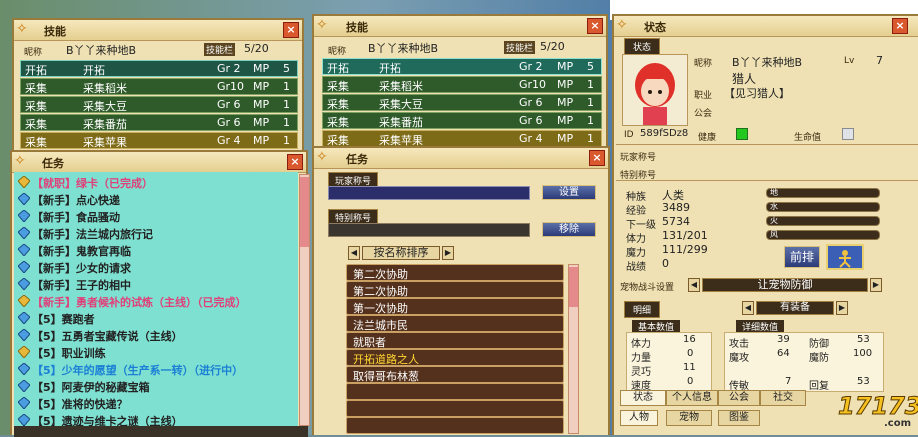 This screenshot has width=918, height=437. What do you see at coordinates (642, 46) in the screenshot?
I see `status-section-label: 状态` at bounding box center [642, 46].